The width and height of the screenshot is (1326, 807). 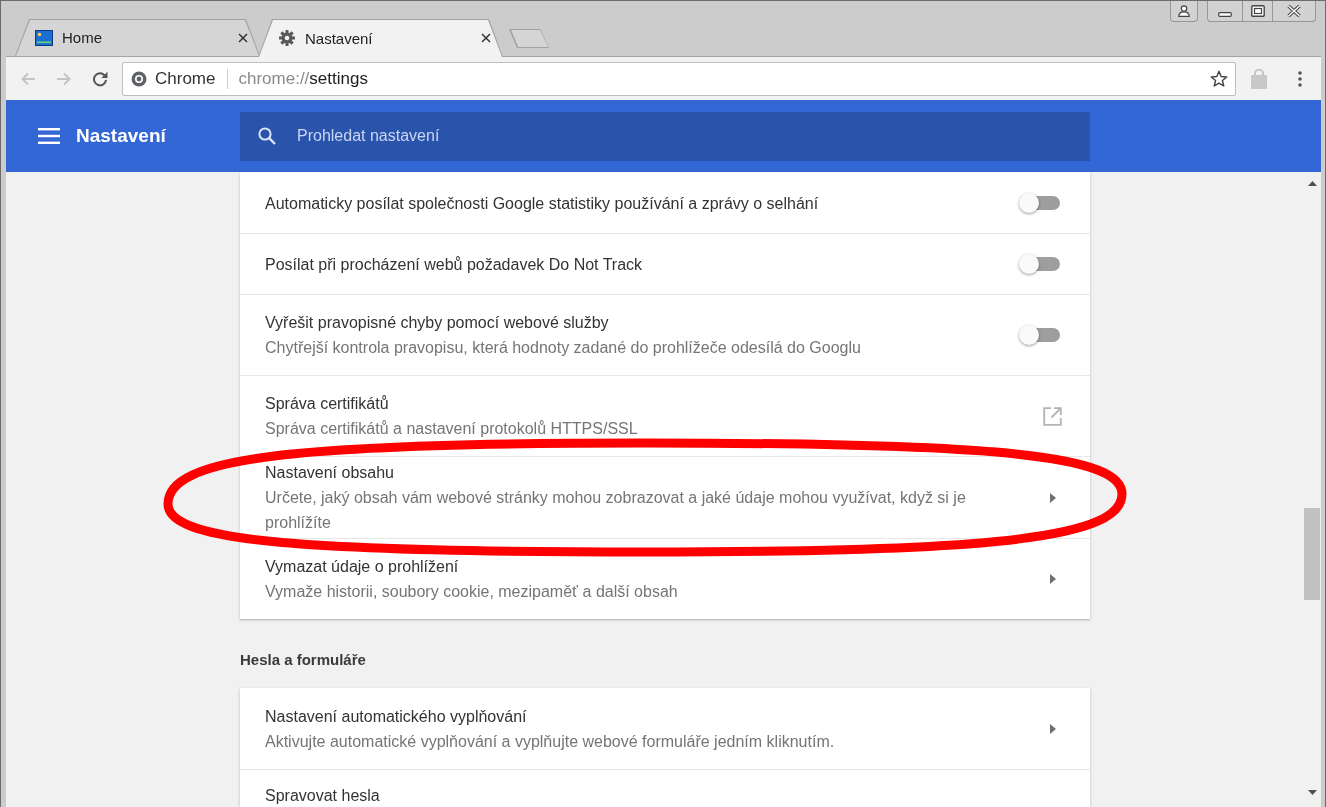 I want to click on page-title: Nastavení, so click(x=121, y=136).